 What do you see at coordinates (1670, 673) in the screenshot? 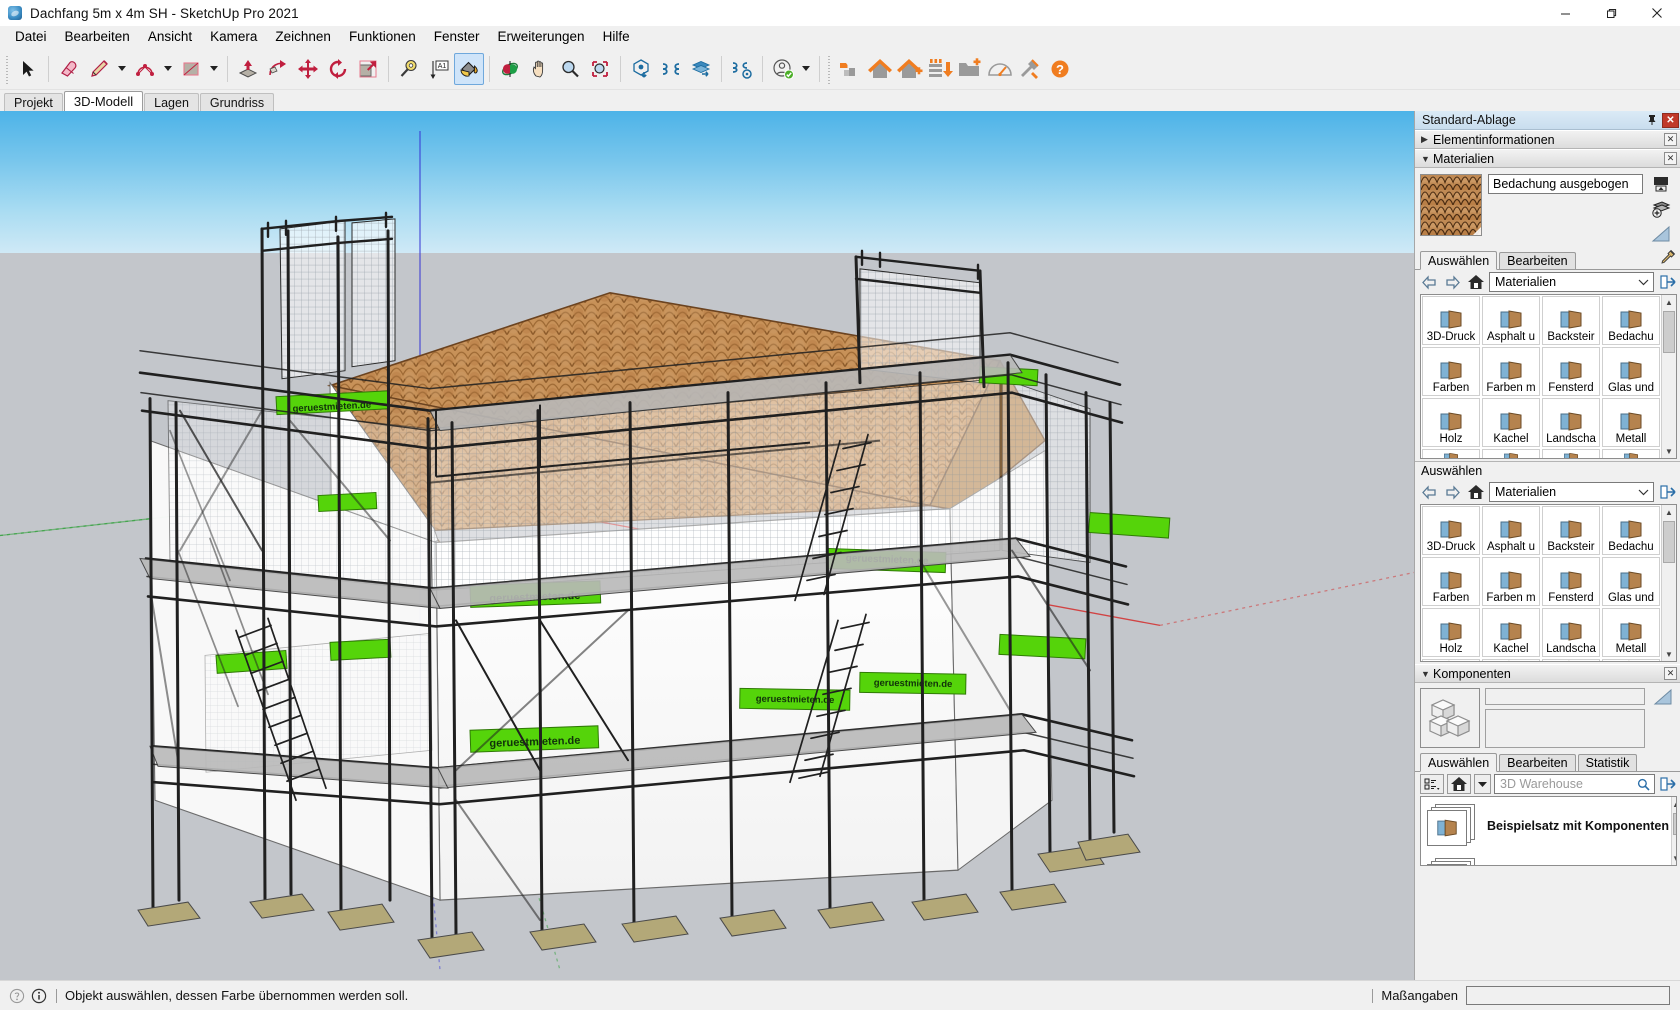
I see `section-close-komponenten: ✕` at bounding box center [1670, 673].